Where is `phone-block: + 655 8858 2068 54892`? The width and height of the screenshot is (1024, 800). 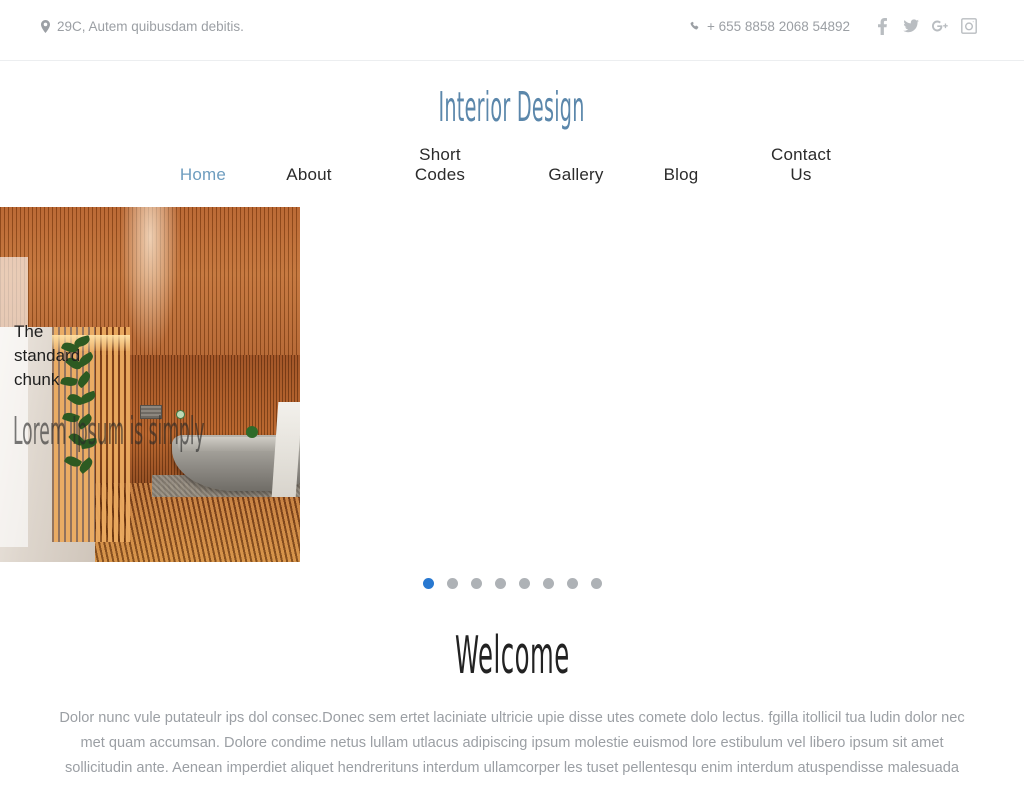 phone-block: + 655 8858 2068 54892 is located at coordinates (770, 27).